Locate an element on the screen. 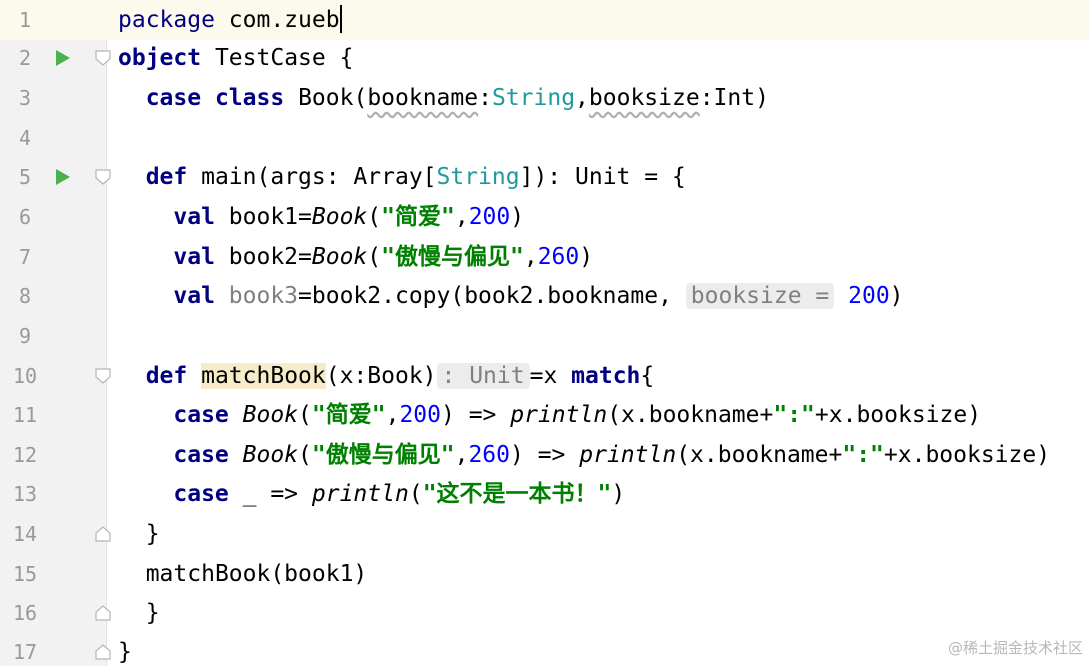 The height and width of the screenshot is (672, 1089). class-name: Book( is located at coordinates (333, 98).